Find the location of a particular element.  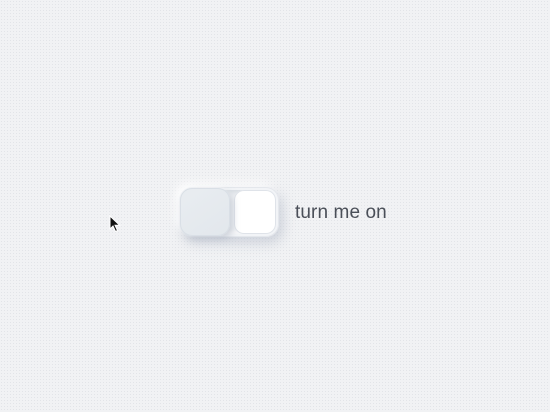

toggle-off-pad is located at coordinates (255, 212).